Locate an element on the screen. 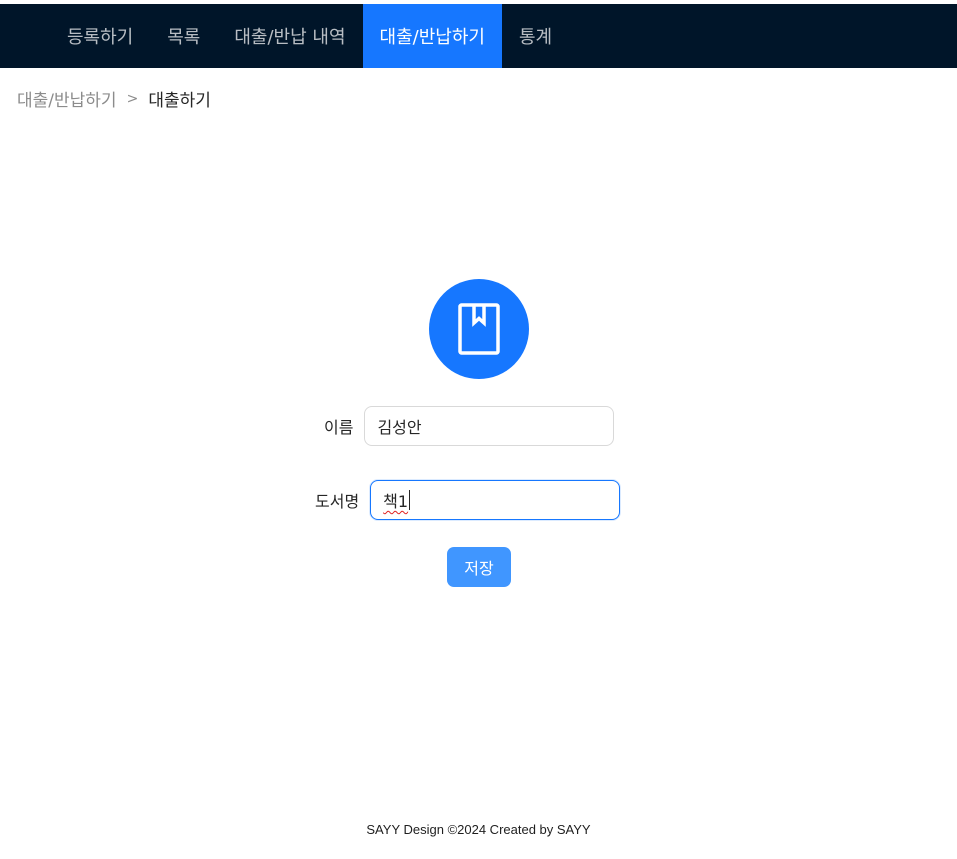 Image resolution: width=957 pixels, height=859 pixels. name-form-row: 이름 김성안 is located at coordinates (469, 426).